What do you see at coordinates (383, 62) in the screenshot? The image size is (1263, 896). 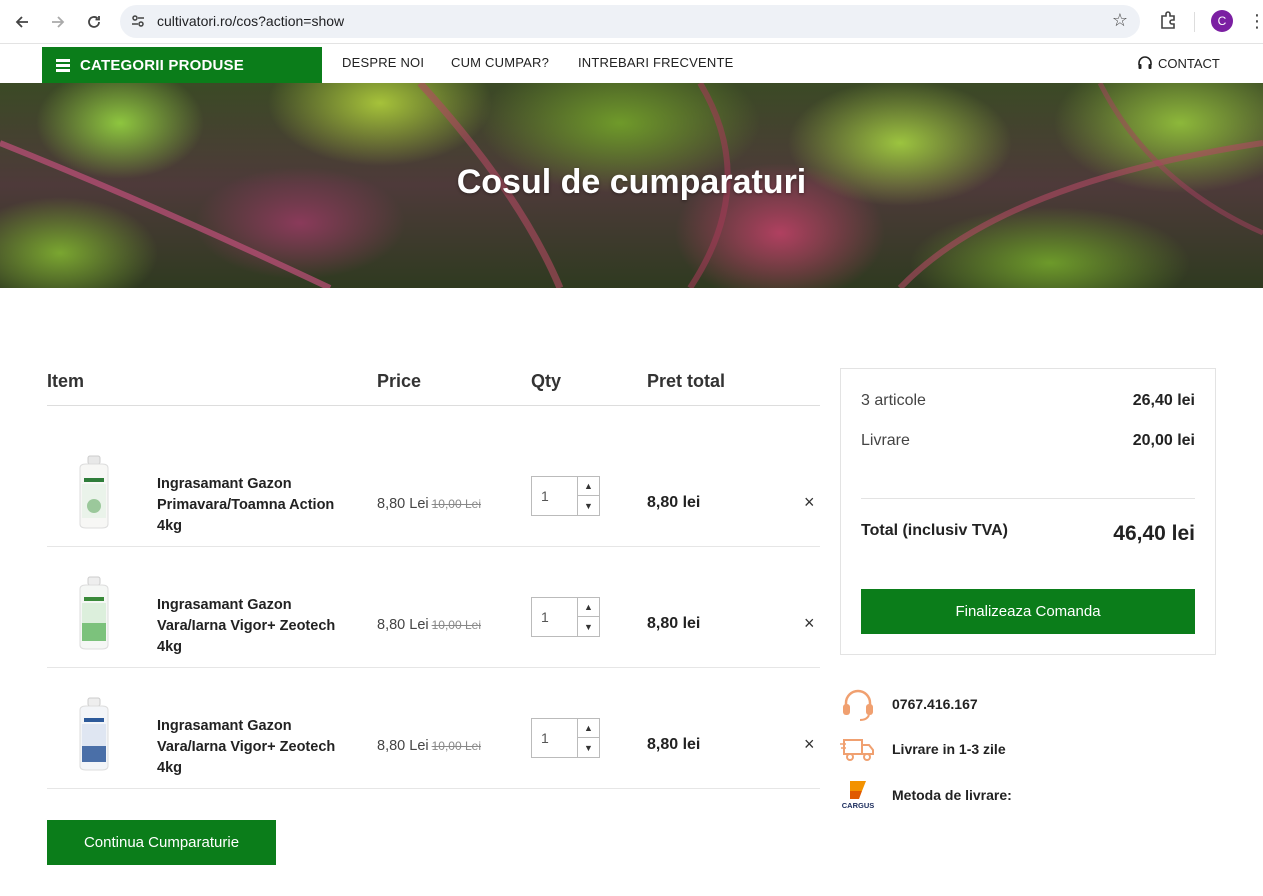 I see `nav-link-despre-noi: DESPRE NOI` at bounding box center [383, 62].